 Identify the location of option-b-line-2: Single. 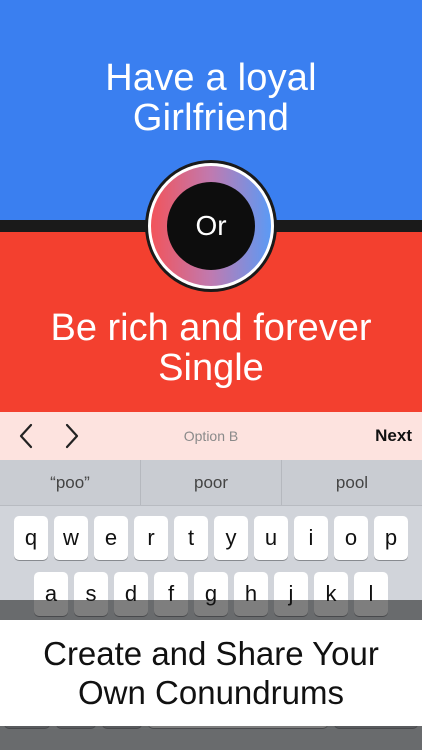
(211, 368).